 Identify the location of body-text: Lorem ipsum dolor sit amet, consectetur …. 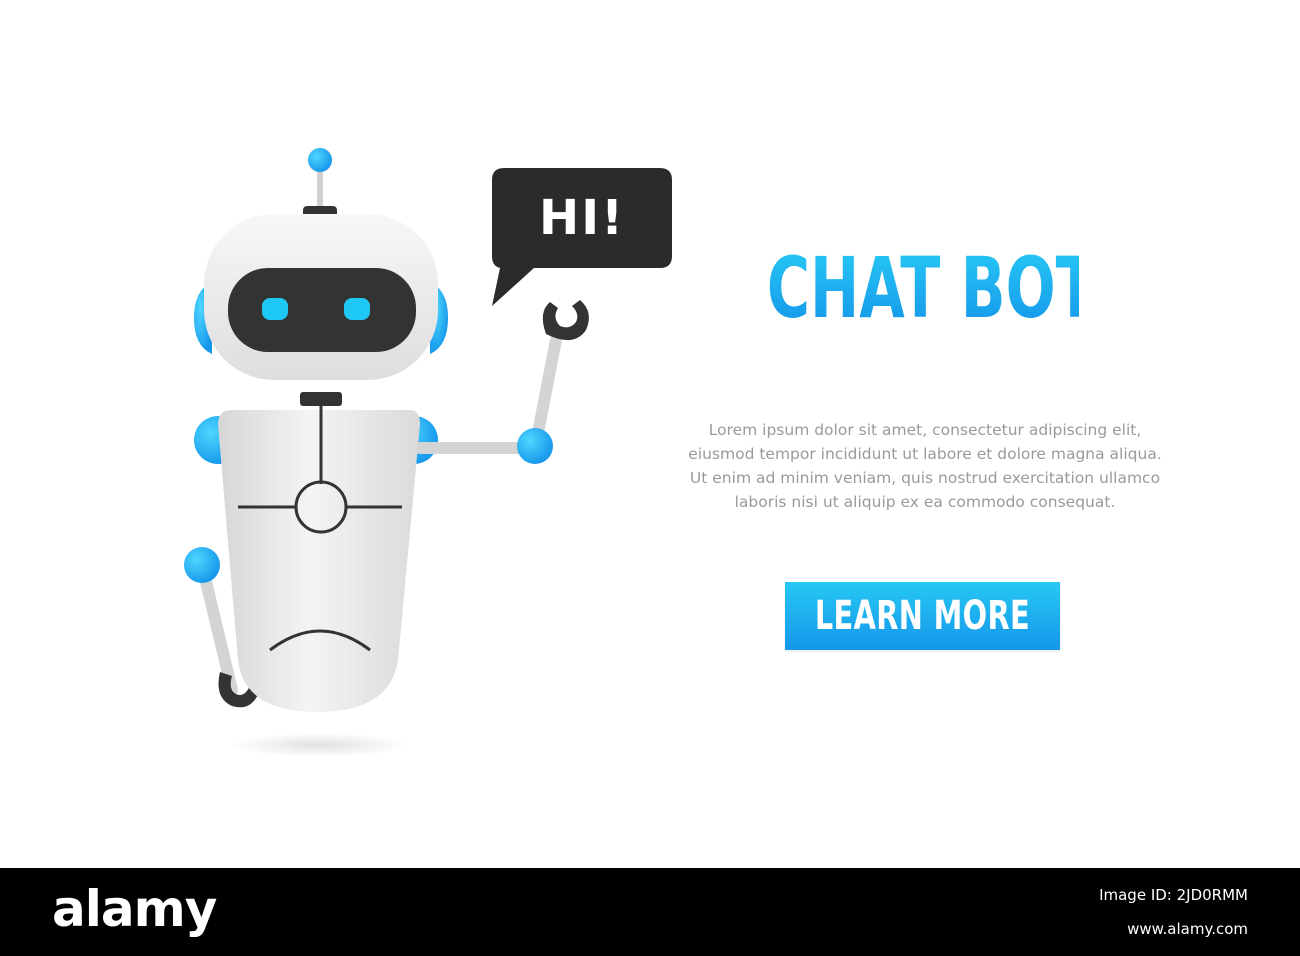
(925, 466).